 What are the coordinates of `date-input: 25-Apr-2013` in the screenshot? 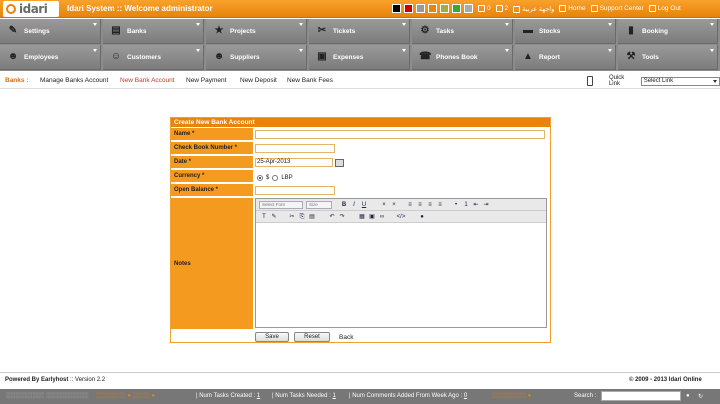 It's located at (294, 162).